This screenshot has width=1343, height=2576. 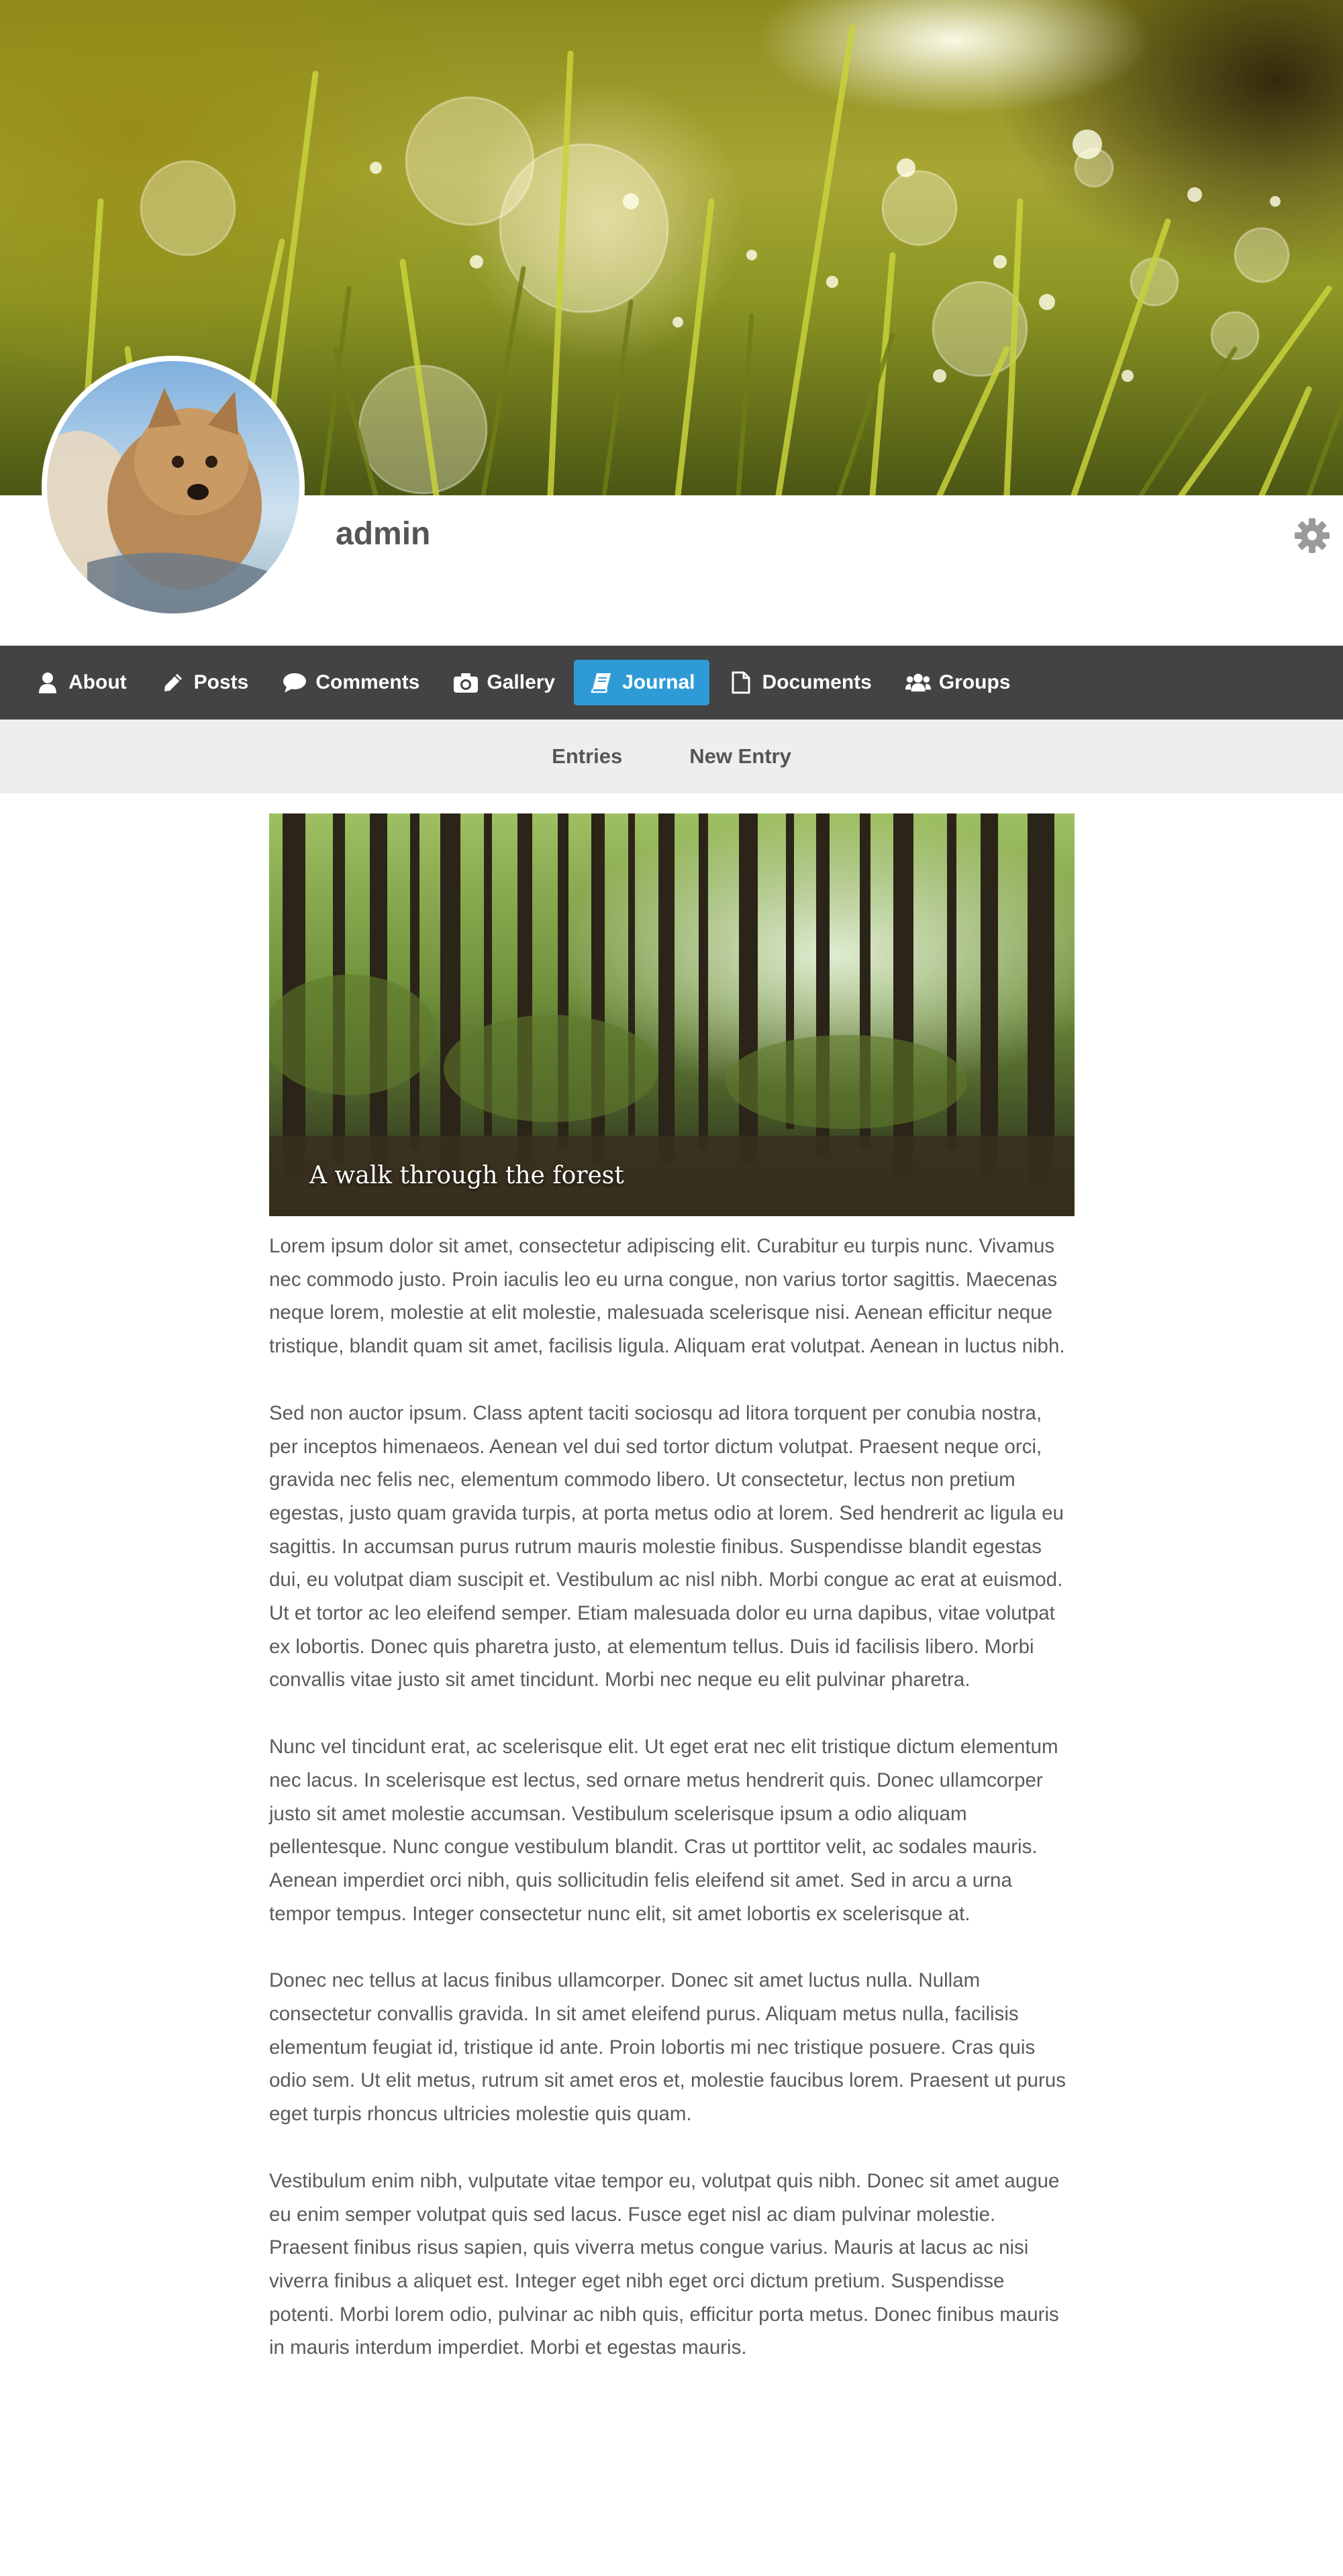 What do you see at coordinates (658, 682) in the screenshot?
I see `nav-item-label: Journal` at bounding box center [658, 682].